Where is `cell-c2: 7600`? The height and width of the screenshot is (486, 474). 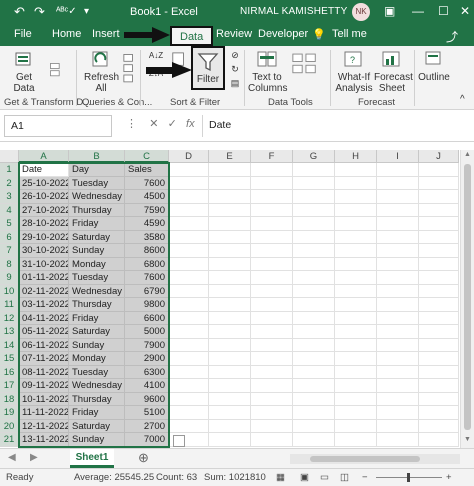 cell-c2: 7600 is located at coordinates (147, 183).